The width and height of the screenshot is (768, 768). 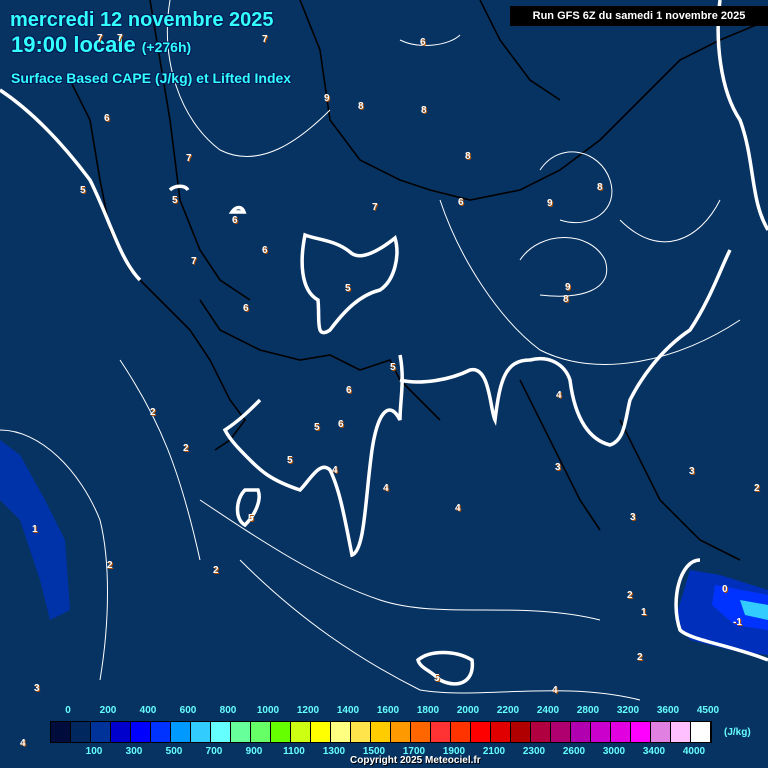 I want to click on legend-label-bottom: 1100, so click(x=294, y=751).